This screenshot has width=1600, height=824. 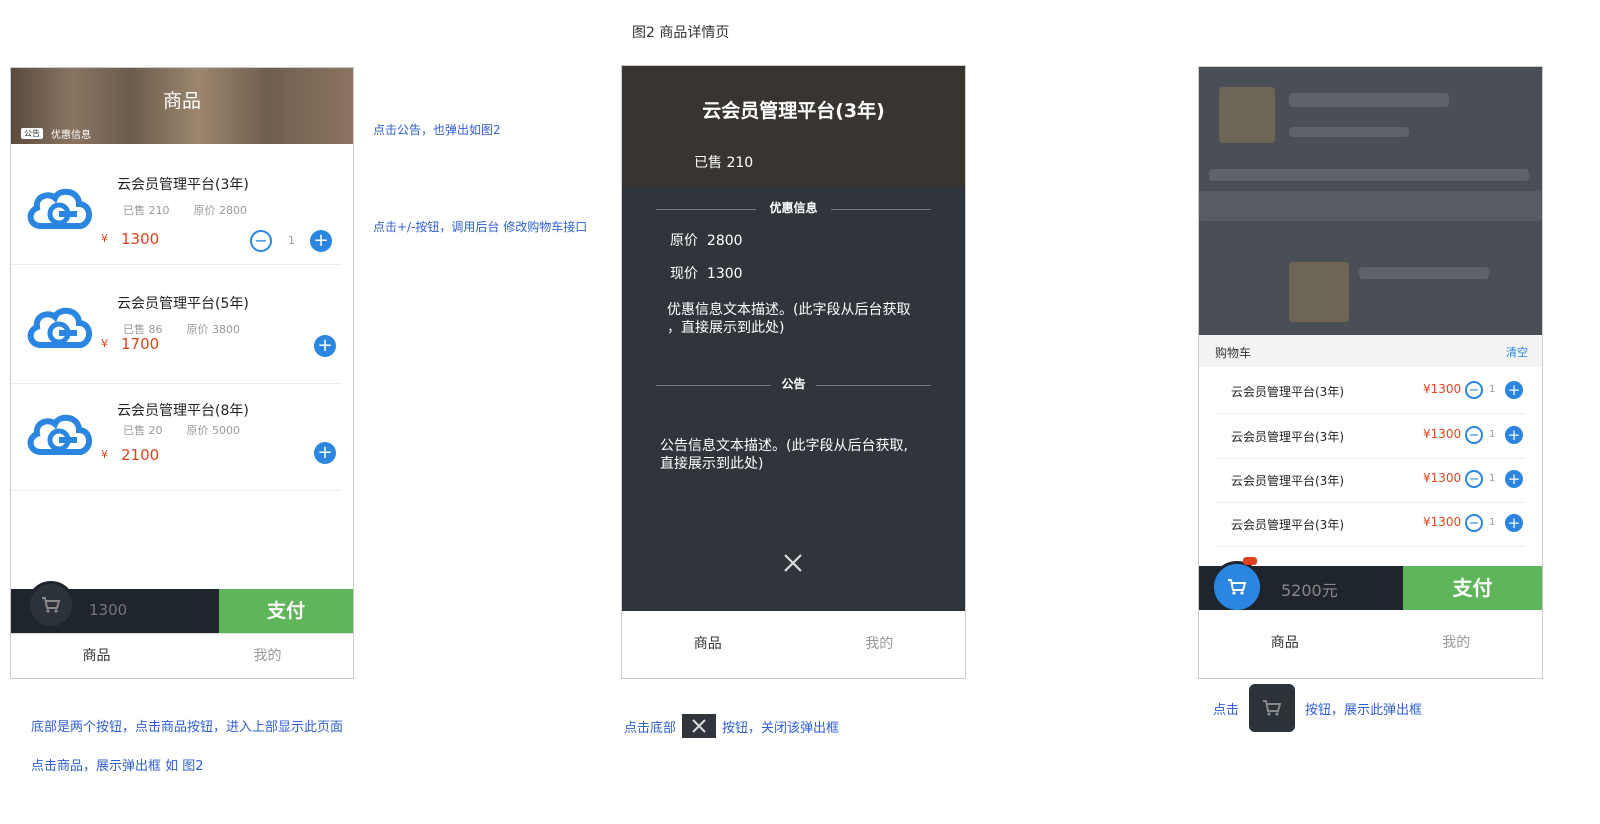 What do you see at coordinates (1250, 561) in the screenshot?
I see `cart-count-badge` at bounding box center [1250, 561].